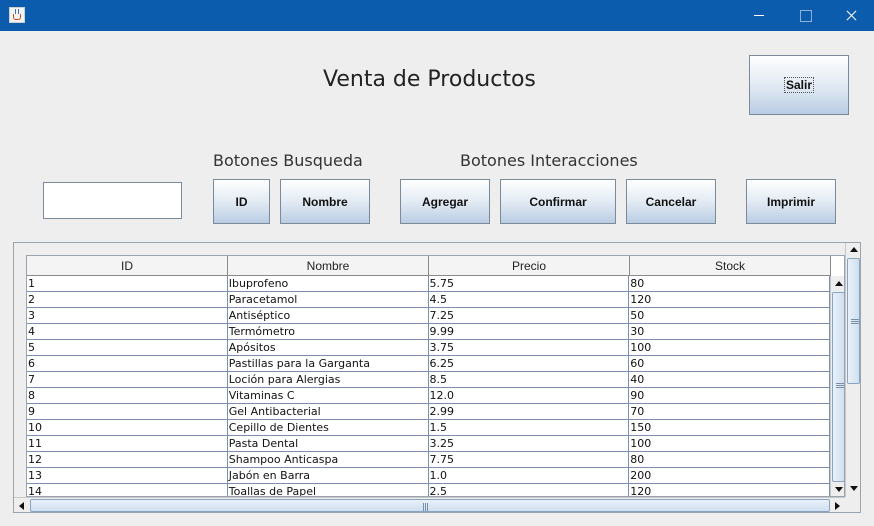  I want to click on table-row: 3 Antiséptico 7.25 50, so click(428, 316).